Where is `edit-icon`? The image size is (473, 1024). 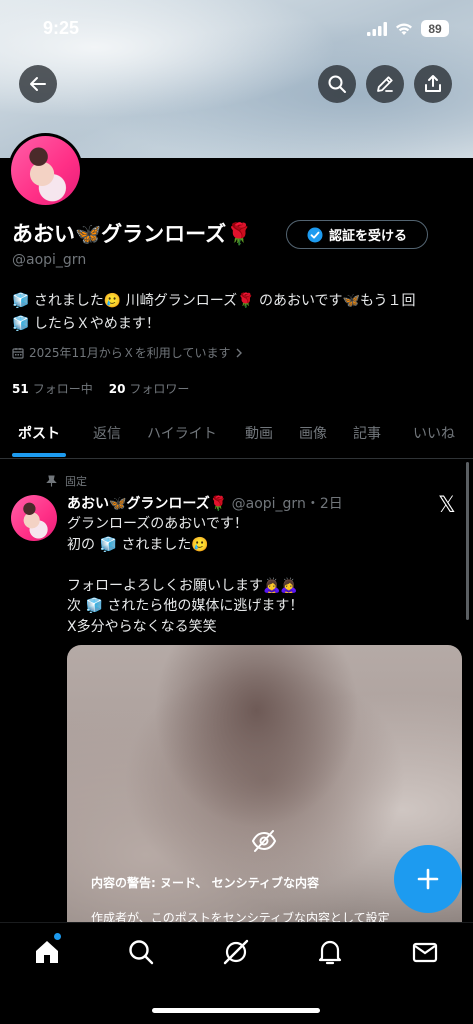 edit-icon is located at coordinates (385, 84).